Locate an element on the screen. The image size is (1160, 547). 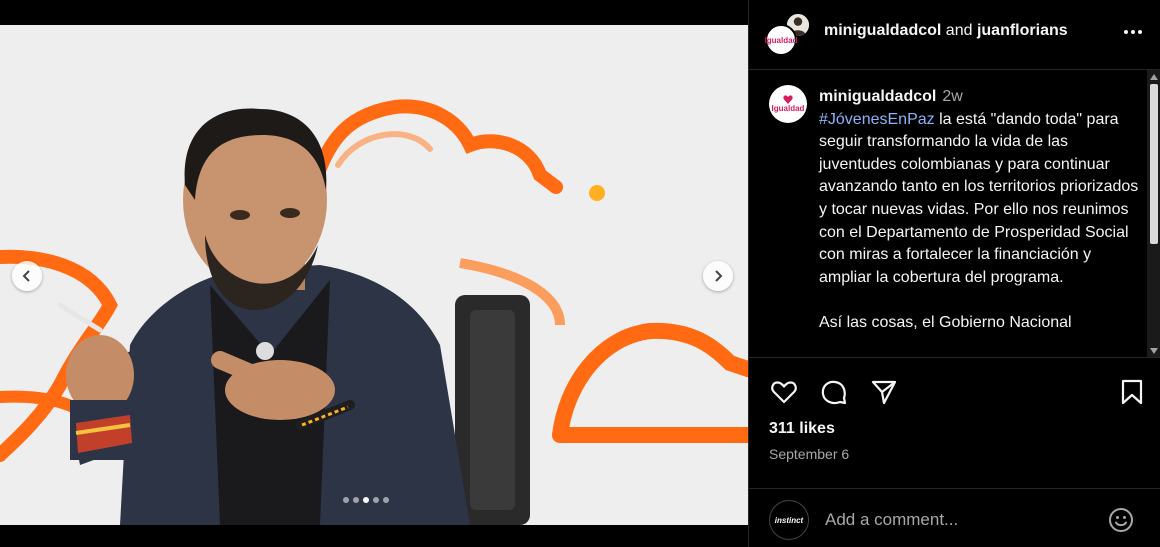
post-authors: minigualdadcol and juanflorians is located at coordinates (946, 31).